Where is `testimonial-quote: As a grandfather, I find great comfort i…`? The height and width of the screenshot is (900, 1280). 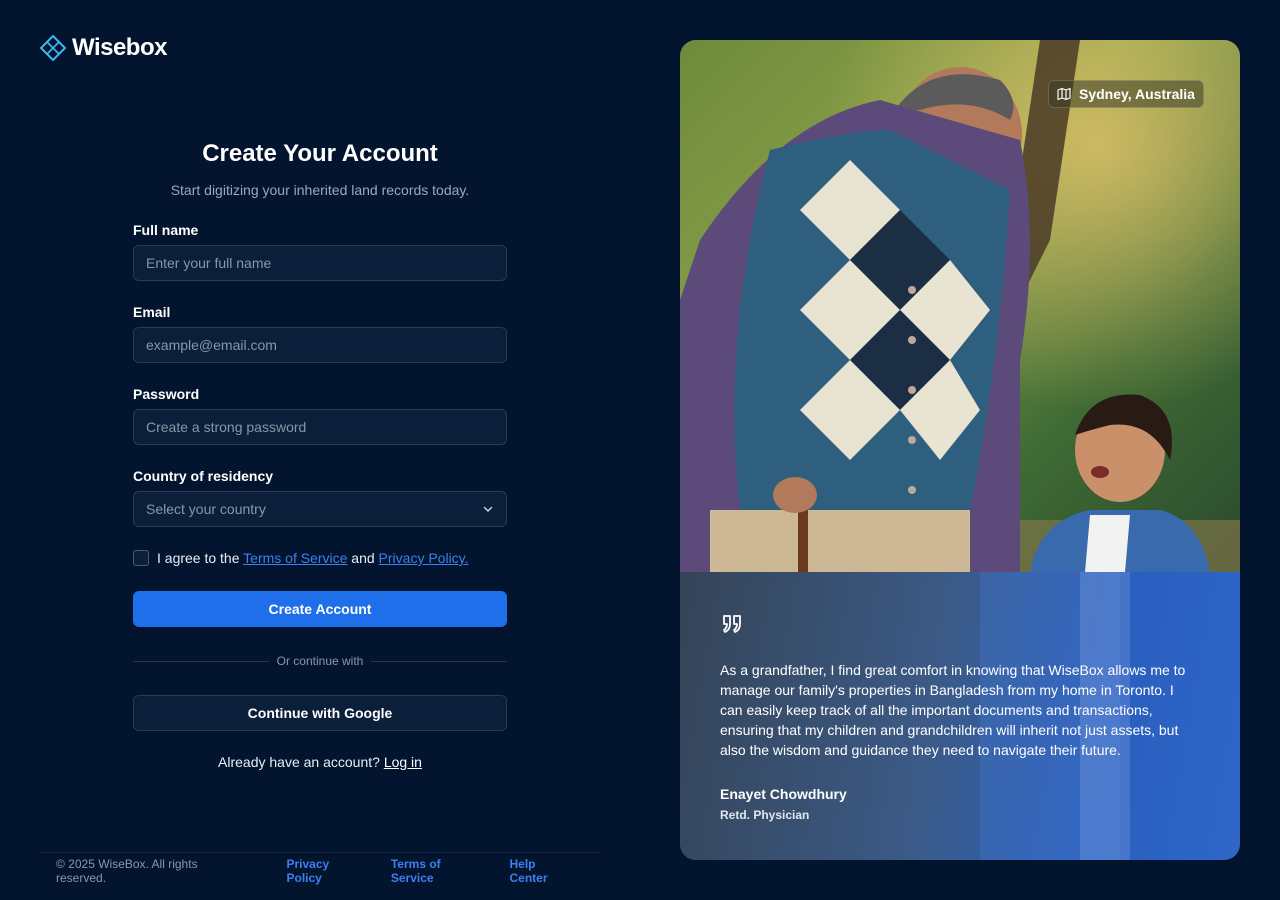
testimonial-quote: As a grandfather, I find great comfort i… is located at coordinates (953, 710).